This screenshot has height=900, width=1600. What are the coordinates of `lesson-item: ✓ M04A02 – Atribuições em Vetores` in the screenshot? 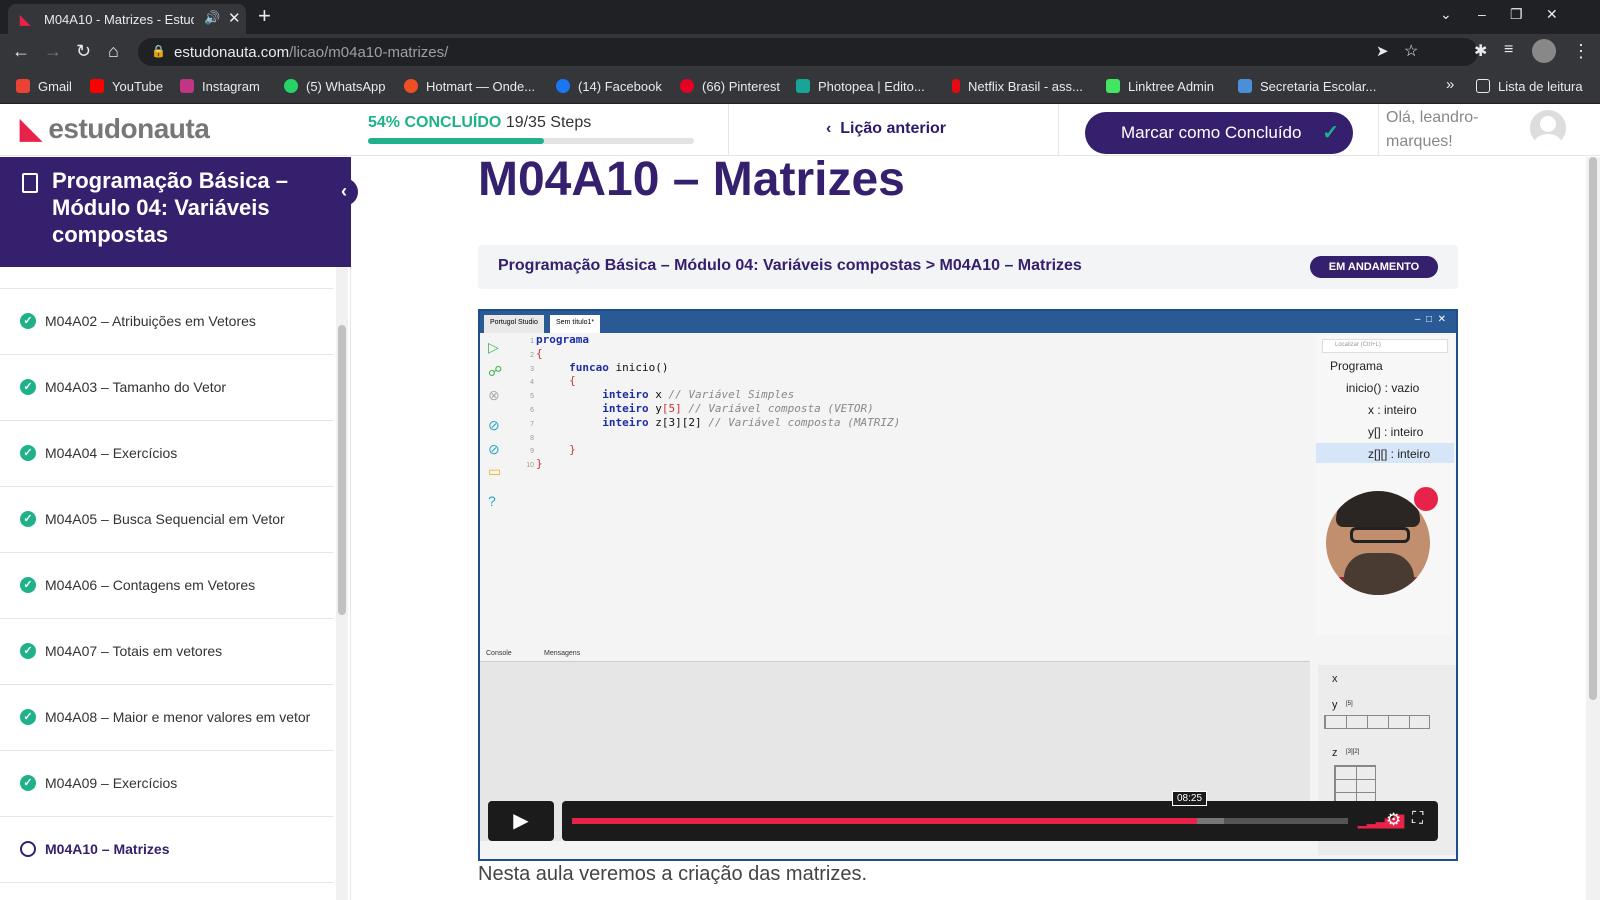 It's located at (166, 322).